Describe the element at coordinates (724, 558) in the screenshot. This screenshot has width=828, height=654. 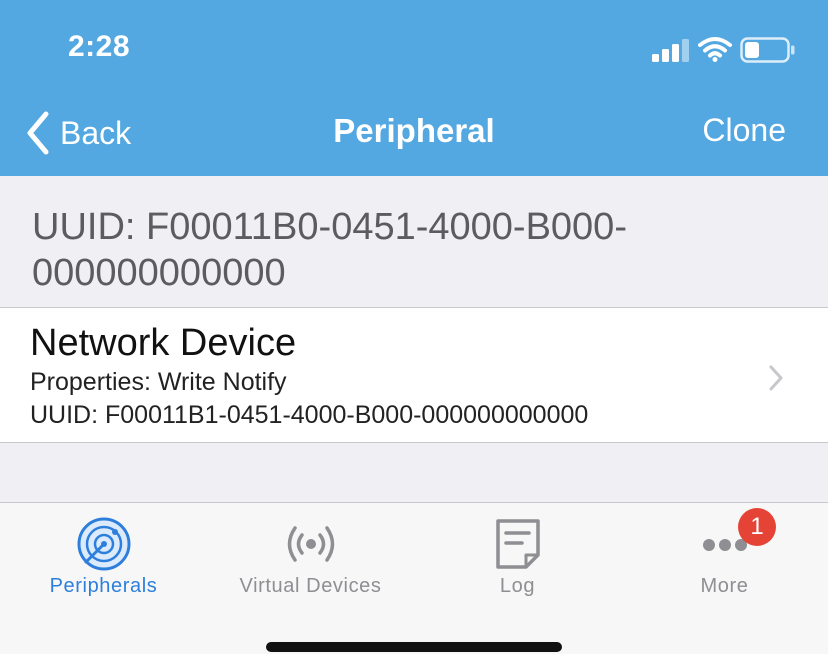
I see `tab-more: More` at that location.